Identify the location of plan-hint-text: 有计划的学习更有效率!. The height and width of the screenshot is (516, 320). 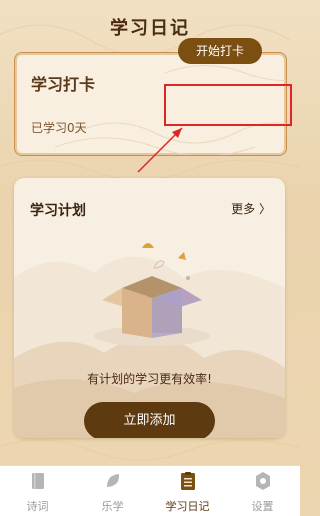
(149, 379).